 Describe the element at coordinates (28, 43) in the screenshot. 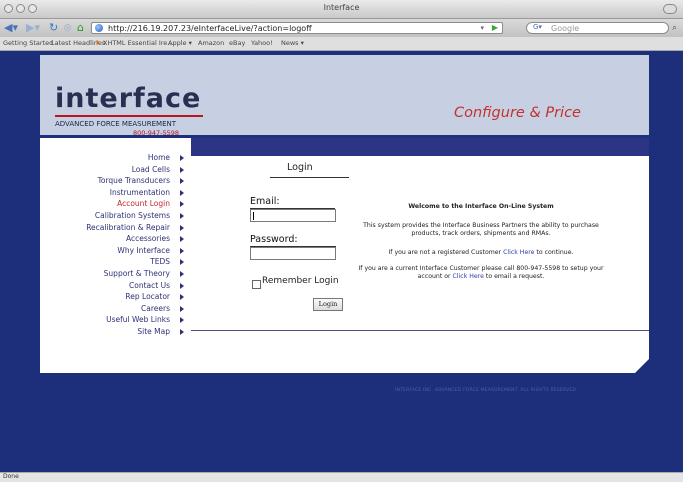

I see `bookmark-getting-started: Getting Started` at that location.